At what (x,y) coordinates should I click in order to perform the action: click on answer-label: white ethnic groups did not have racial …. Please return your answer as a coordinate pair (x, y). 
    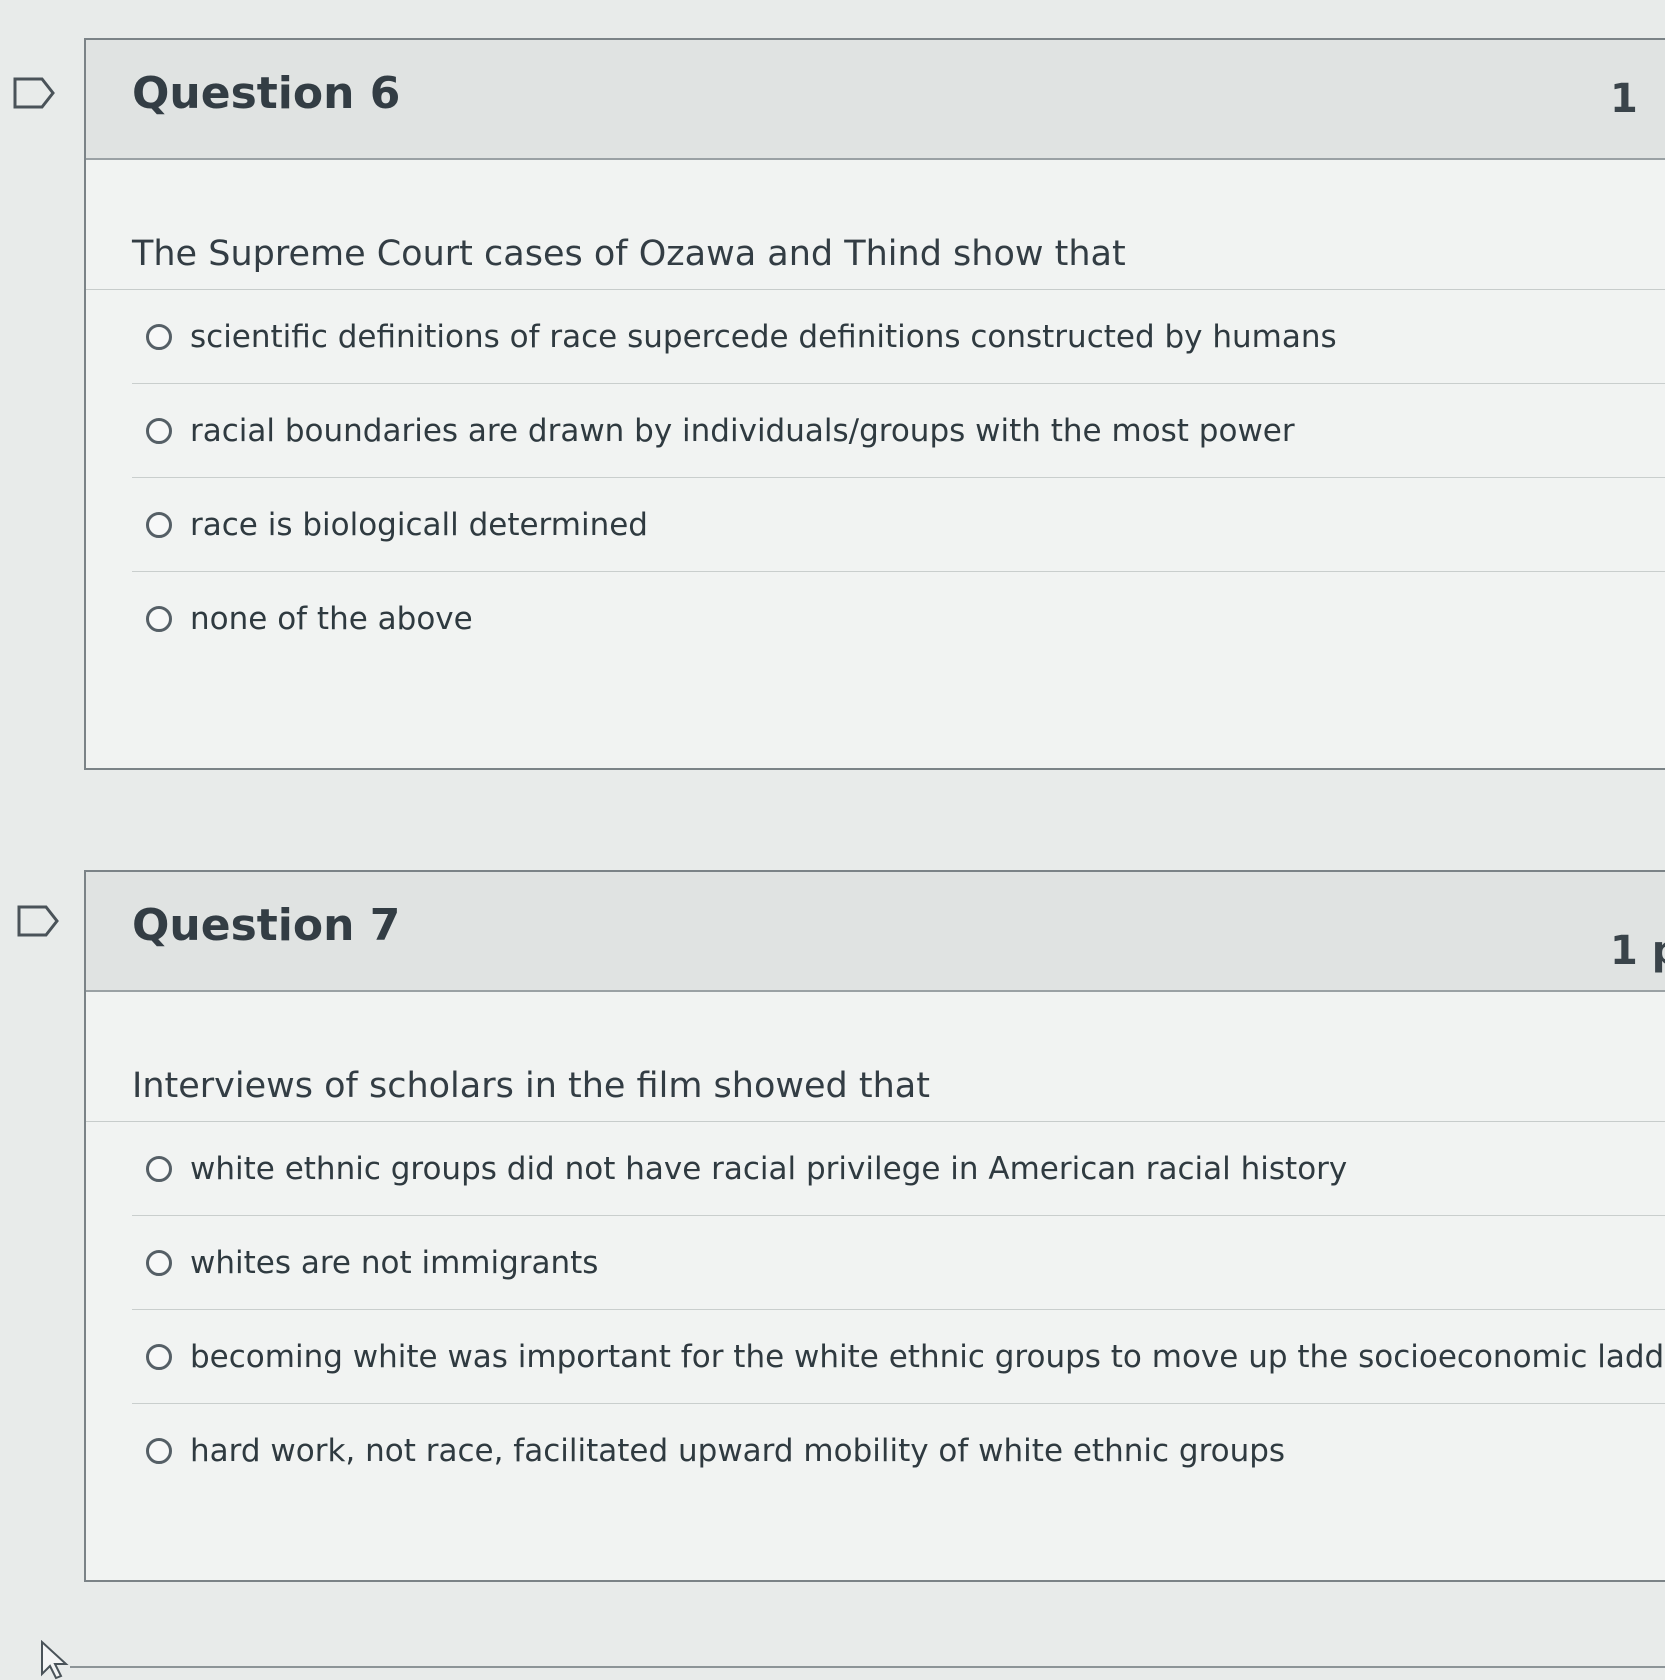
    Looking at the image, I should click on (769, 1168).